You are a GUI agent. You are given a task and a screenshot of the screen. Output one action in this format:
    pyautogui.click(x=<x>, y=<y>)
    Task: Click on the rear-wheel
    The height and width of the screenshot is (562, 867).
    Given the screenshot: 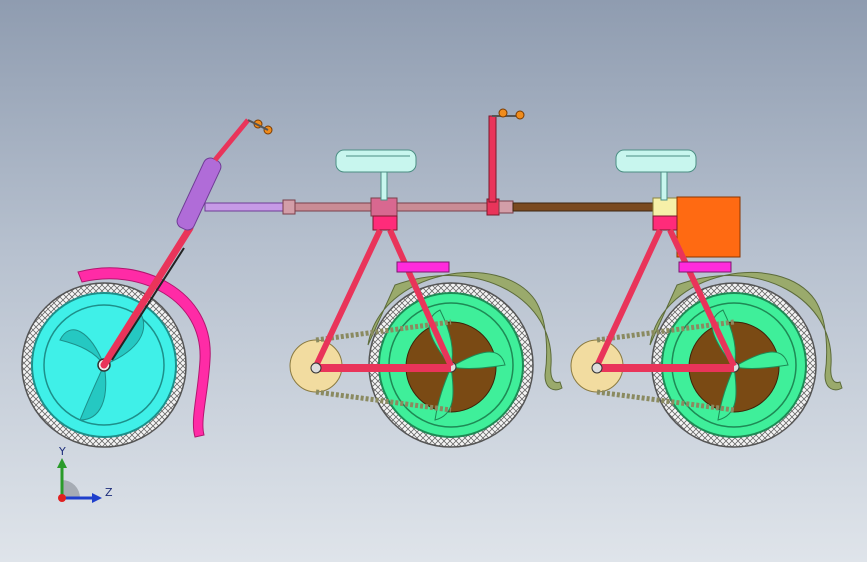 What is the action you would take?
    pyautogui.click(x=746, y=360)
    